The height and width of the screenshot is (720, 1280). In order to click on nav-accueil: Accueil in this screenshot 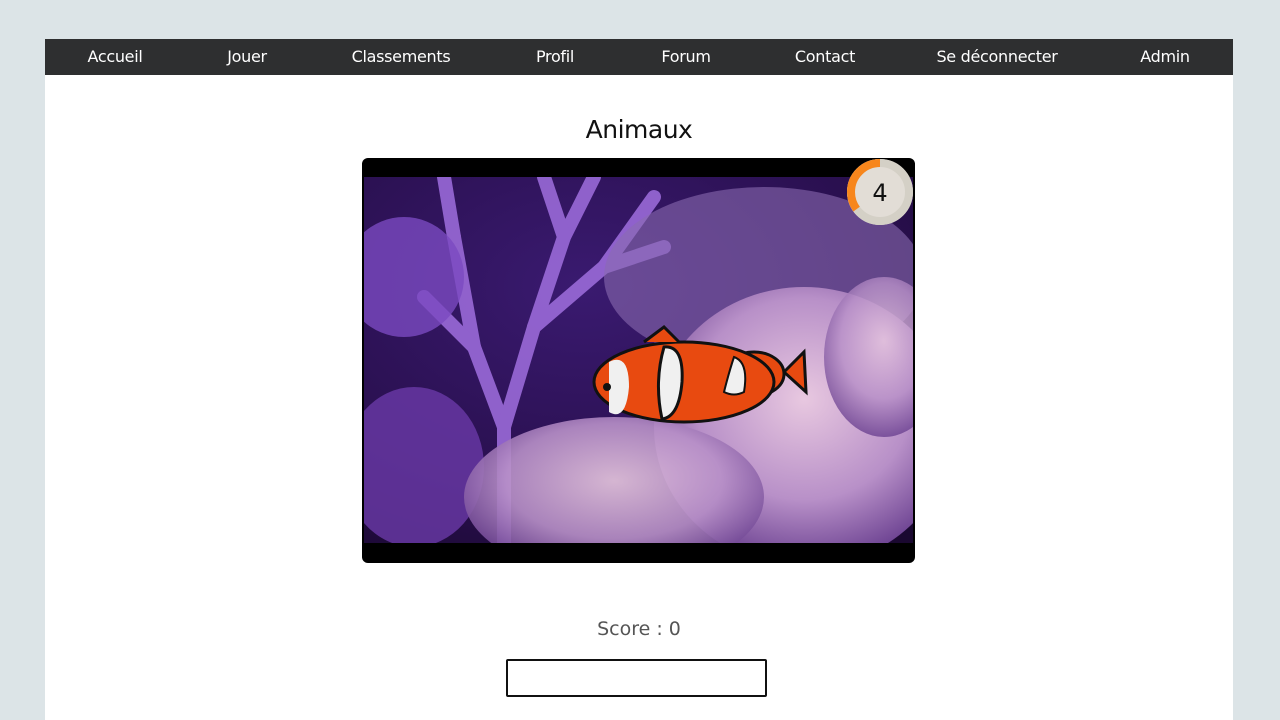, I will do `click(114, 56)`.